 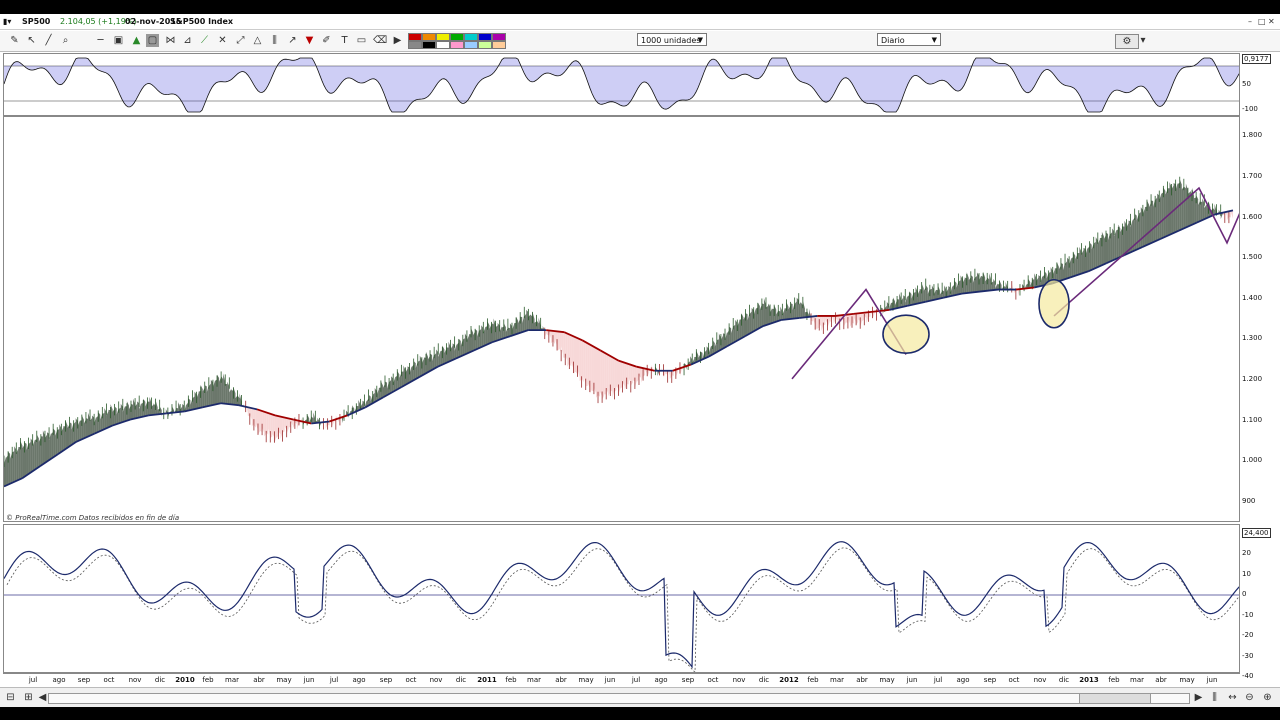 What do you see at coordinates (170, 40) in the screenshot?
I see `fibonacci-icon: ⋈` at bounding box center [170, 40].